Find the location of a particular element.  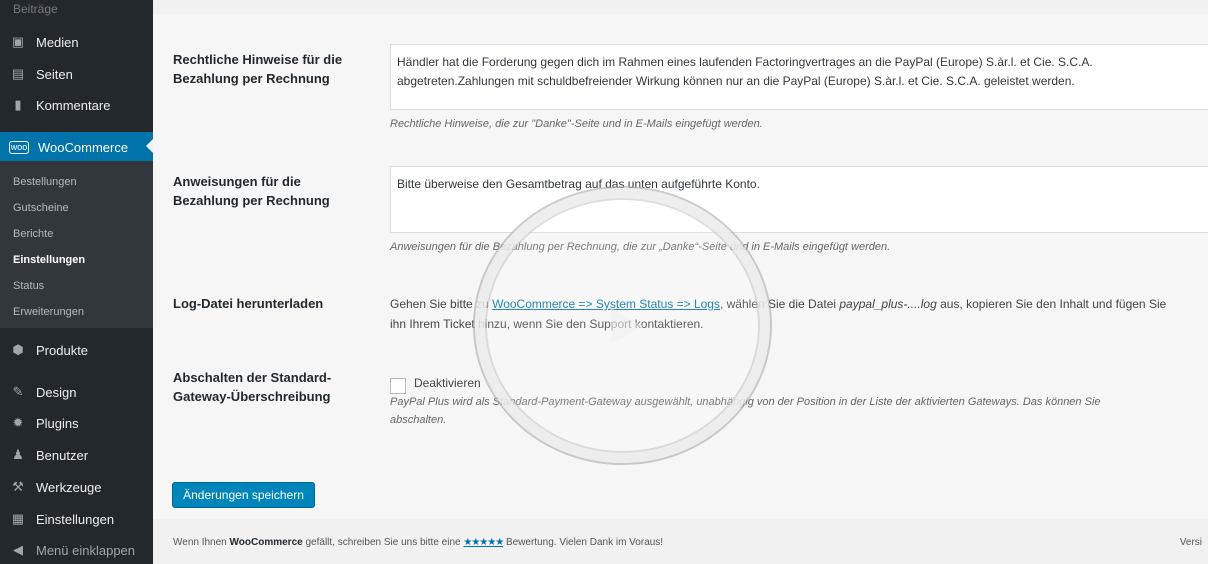

sidebar-item-label: Medien is located at coordinates (57, 42).